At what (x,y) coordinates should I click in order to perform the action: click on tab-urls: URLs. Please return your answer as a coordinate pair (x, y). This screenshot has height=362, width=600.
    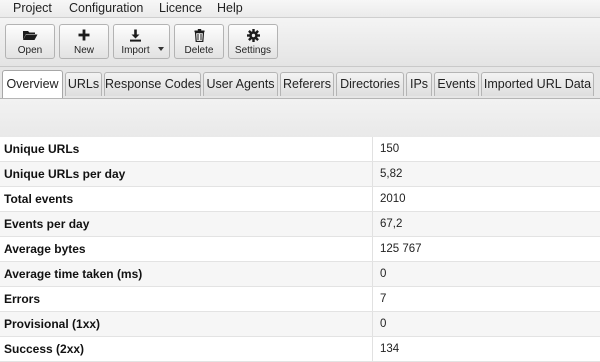
    Looking at the image, I should click on (83, 84).